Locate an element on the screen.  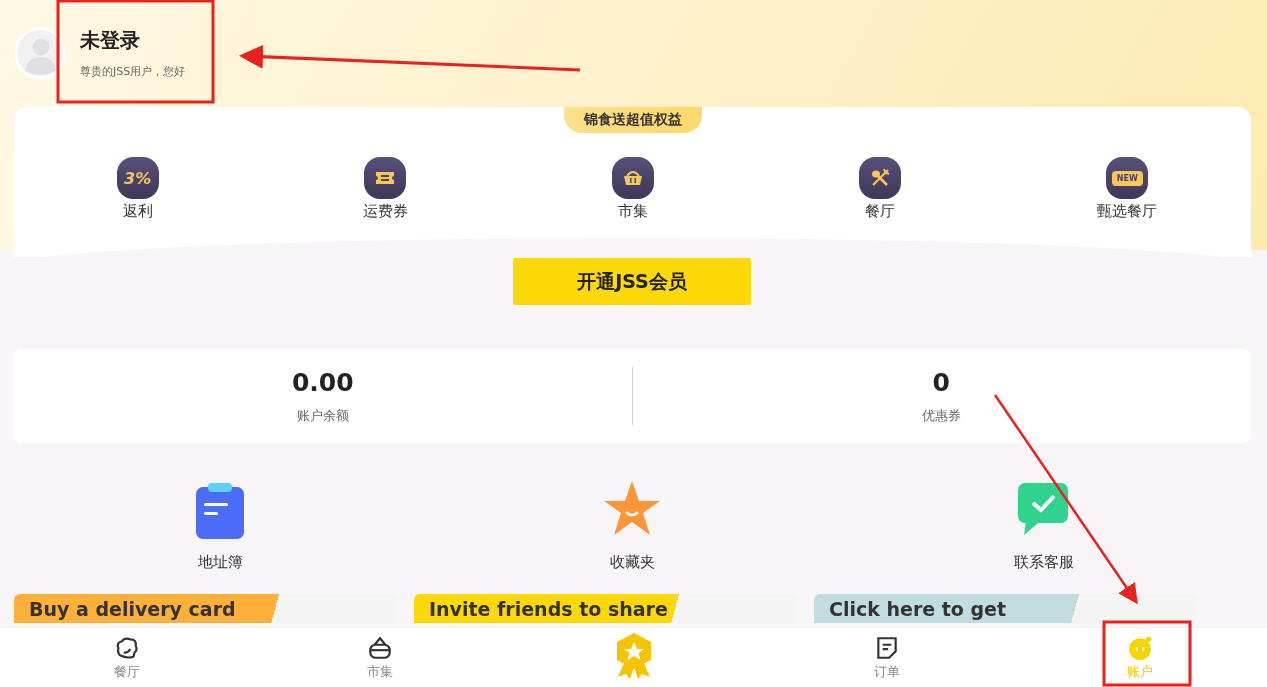
rebate-icon: 3% is located at coordinates (137, 178).